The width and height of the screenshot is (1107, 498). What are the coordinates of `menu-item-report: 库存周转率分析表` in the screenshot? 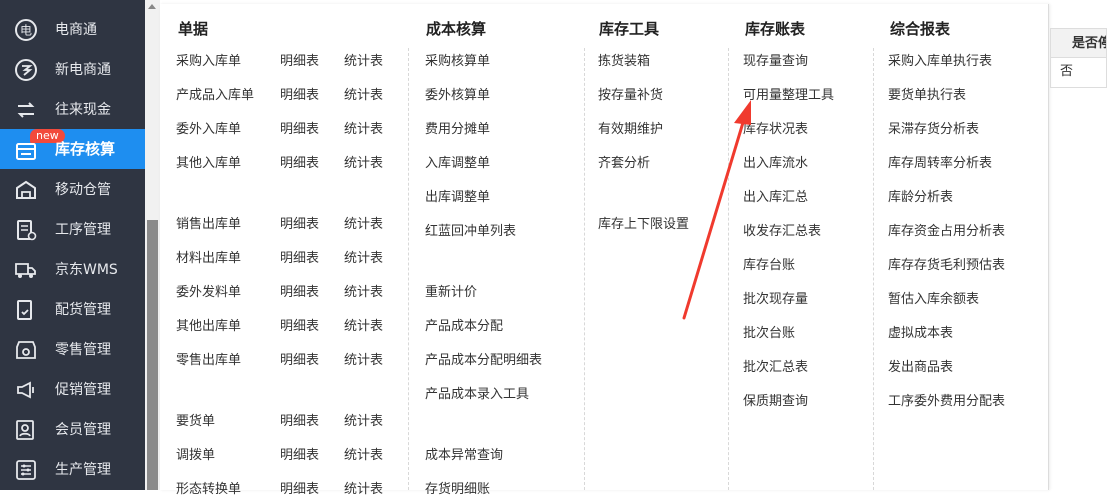 It's located at (940, 164).